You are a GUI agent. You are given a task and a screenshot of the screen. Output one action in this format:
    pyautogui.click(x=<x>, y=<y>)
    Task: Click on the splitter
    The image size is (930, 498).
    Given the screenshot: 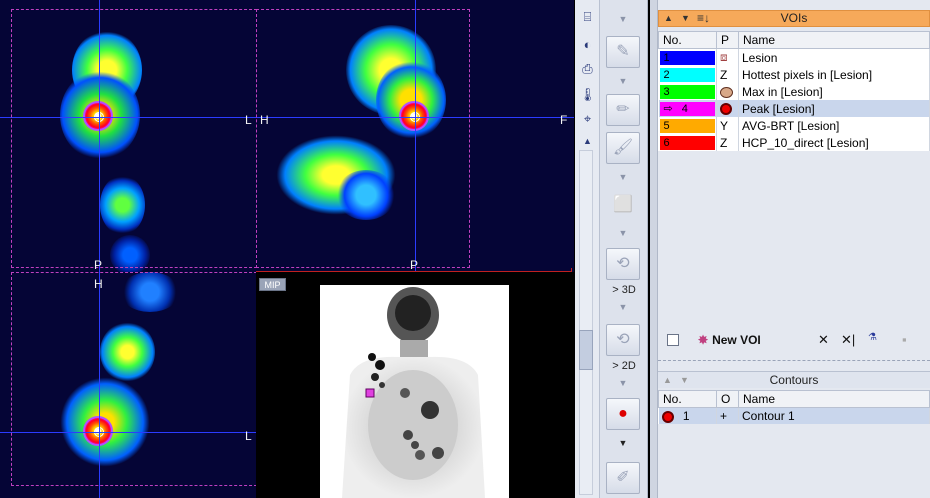 What is the action you would take?
    pyautogui.click(x=794, y=365)
    